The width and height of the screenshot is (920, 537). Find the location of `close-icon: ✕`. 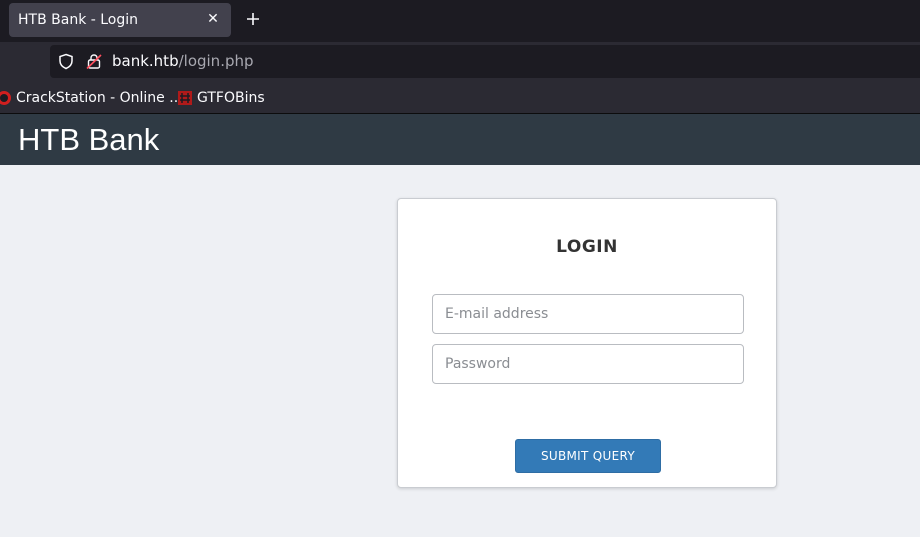

close-icon: ✕ is located at coordinates (213, 19).